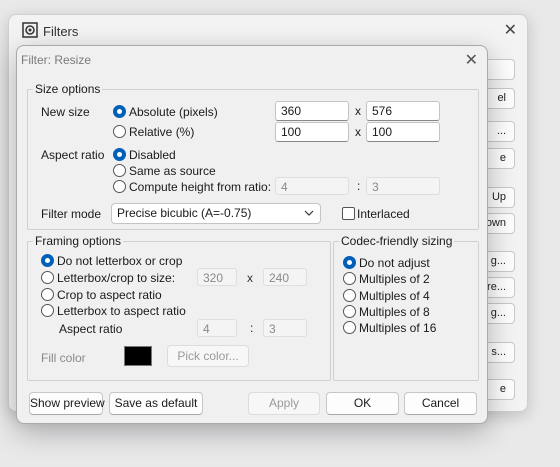 The height and width of the screenshot is (467, 560). Describe the element at coordinates (285, 328) in the screenshot. I see `framing-ratio-b-field: 3` at that location.